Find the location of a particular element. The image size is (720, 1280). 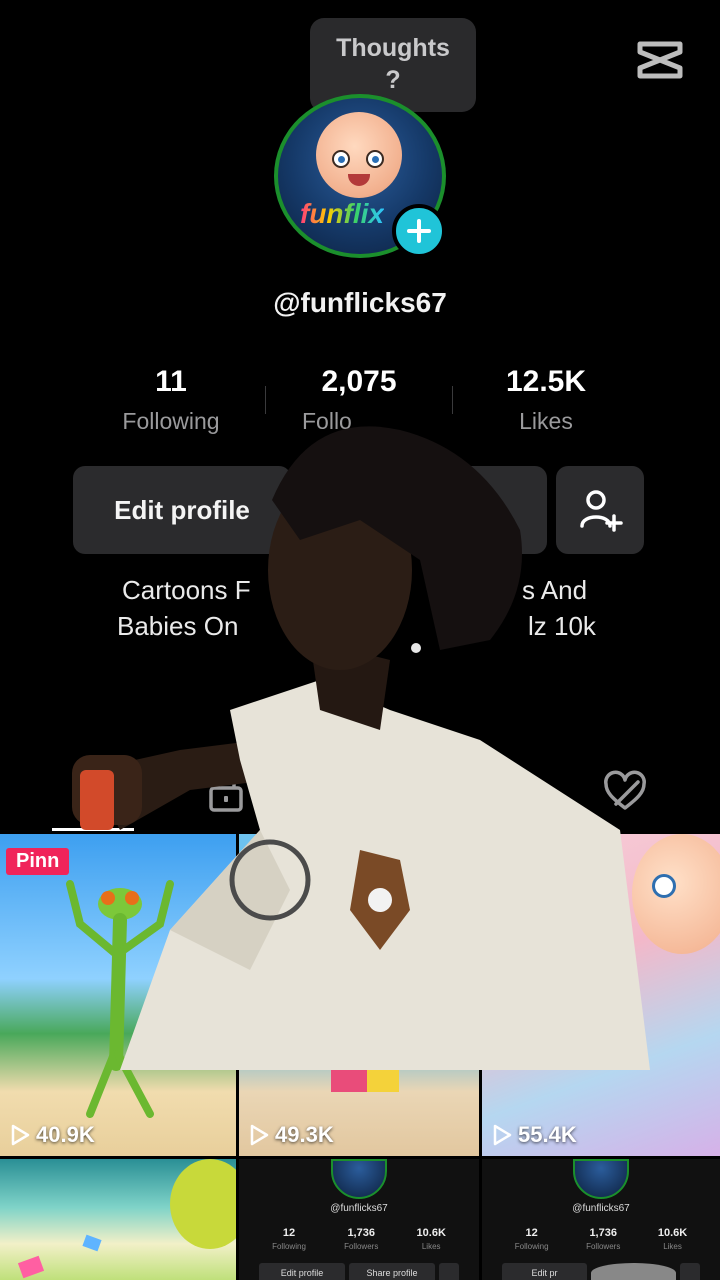

following-count: 11 is located at coordinates (171, 381).